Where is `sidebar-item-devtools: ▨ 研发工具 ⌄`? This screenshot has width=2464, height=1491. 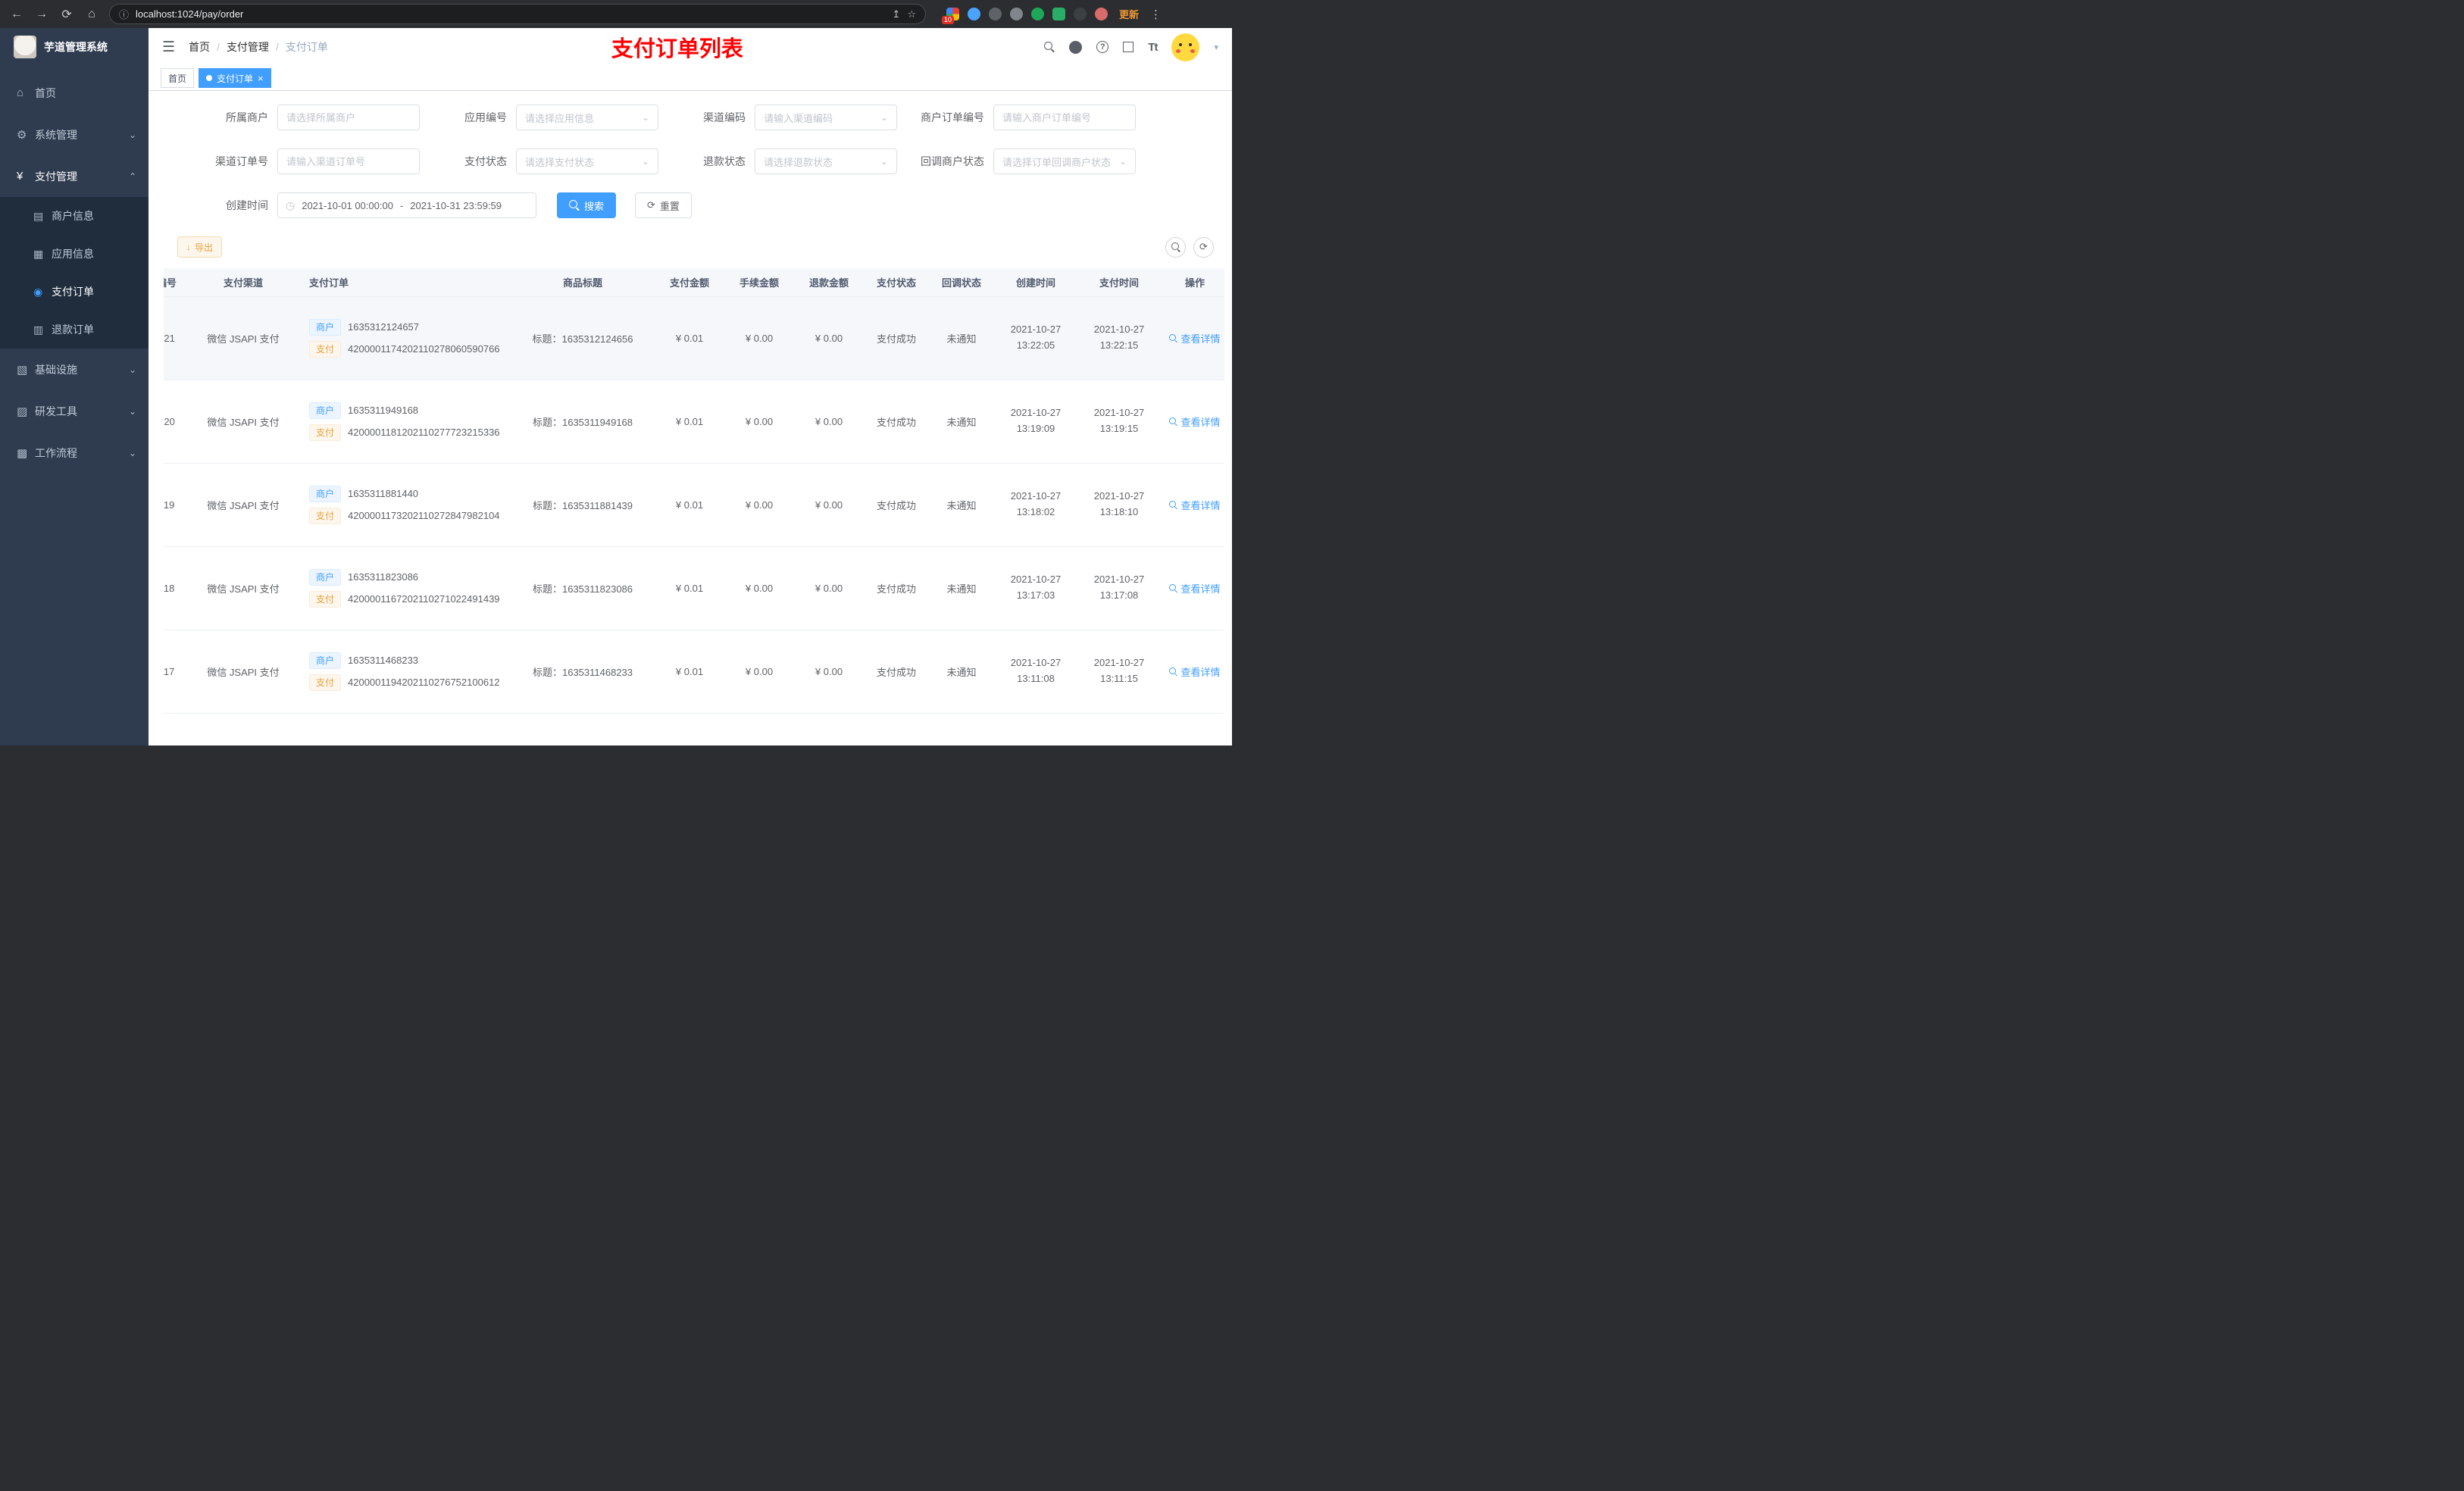 sidebar-item-devtools: ▨ 研发工具 ⌄ is located at coordinates (74, 411).